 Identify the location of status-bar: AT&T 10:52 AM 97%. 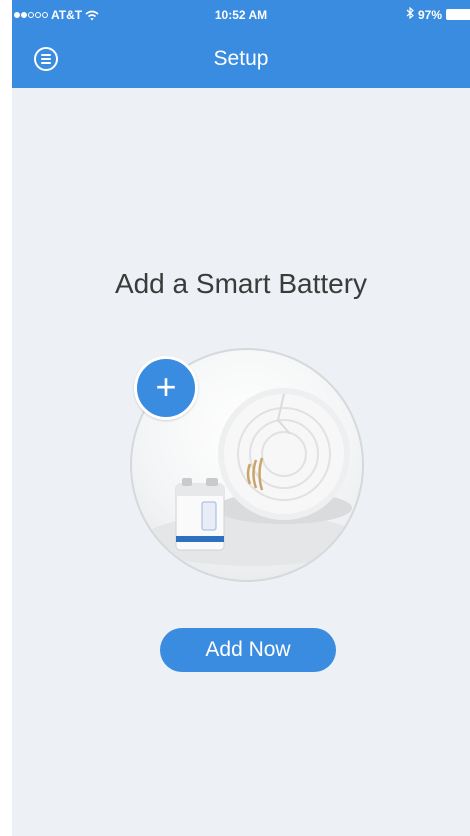
(241, 15).